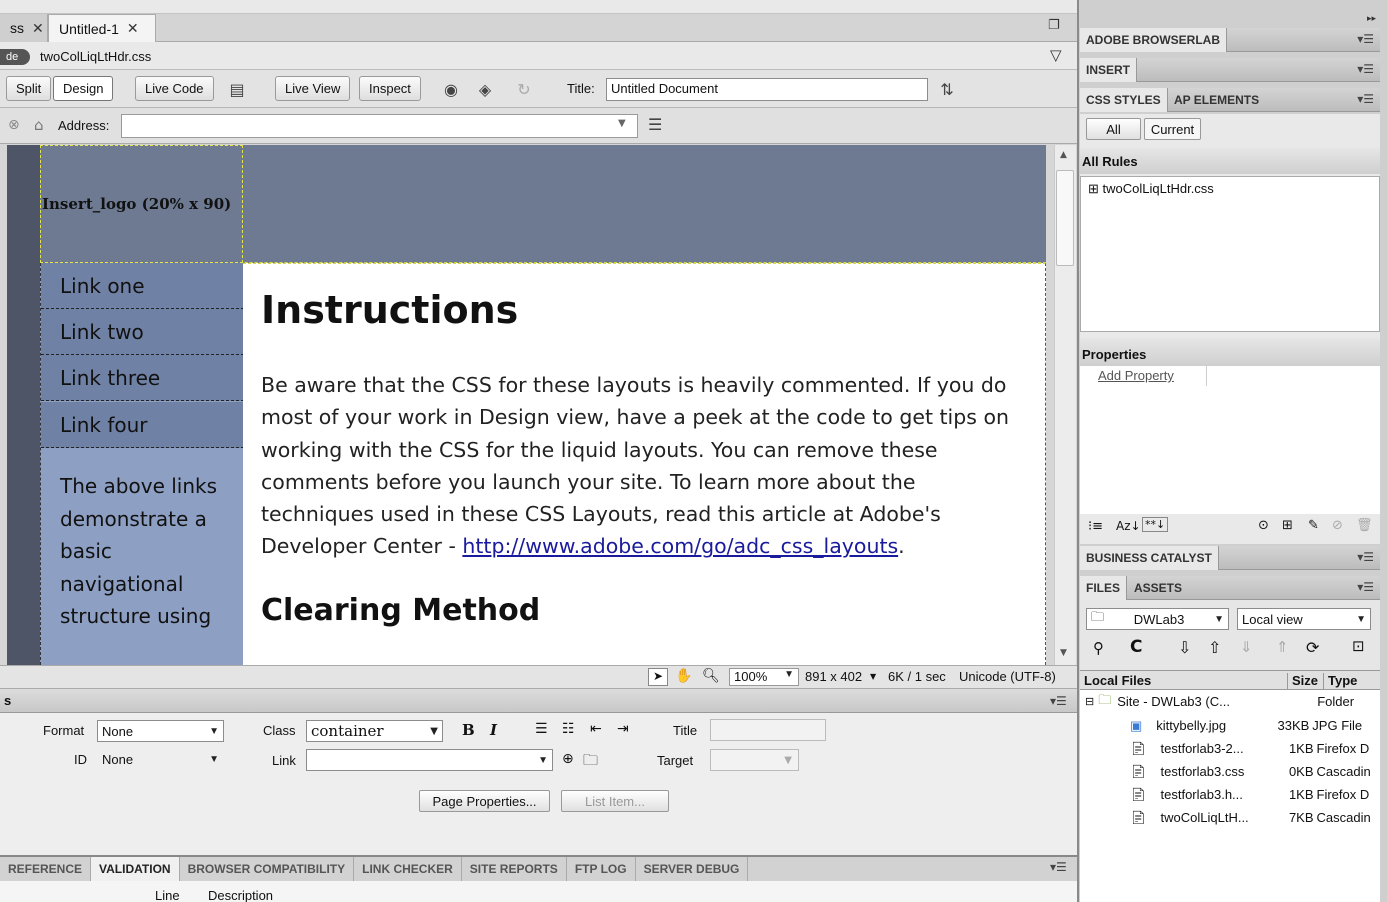 The height and width of the screenshot is (902, 1387). I want to click on link-input: ▼, so click(429, 760).